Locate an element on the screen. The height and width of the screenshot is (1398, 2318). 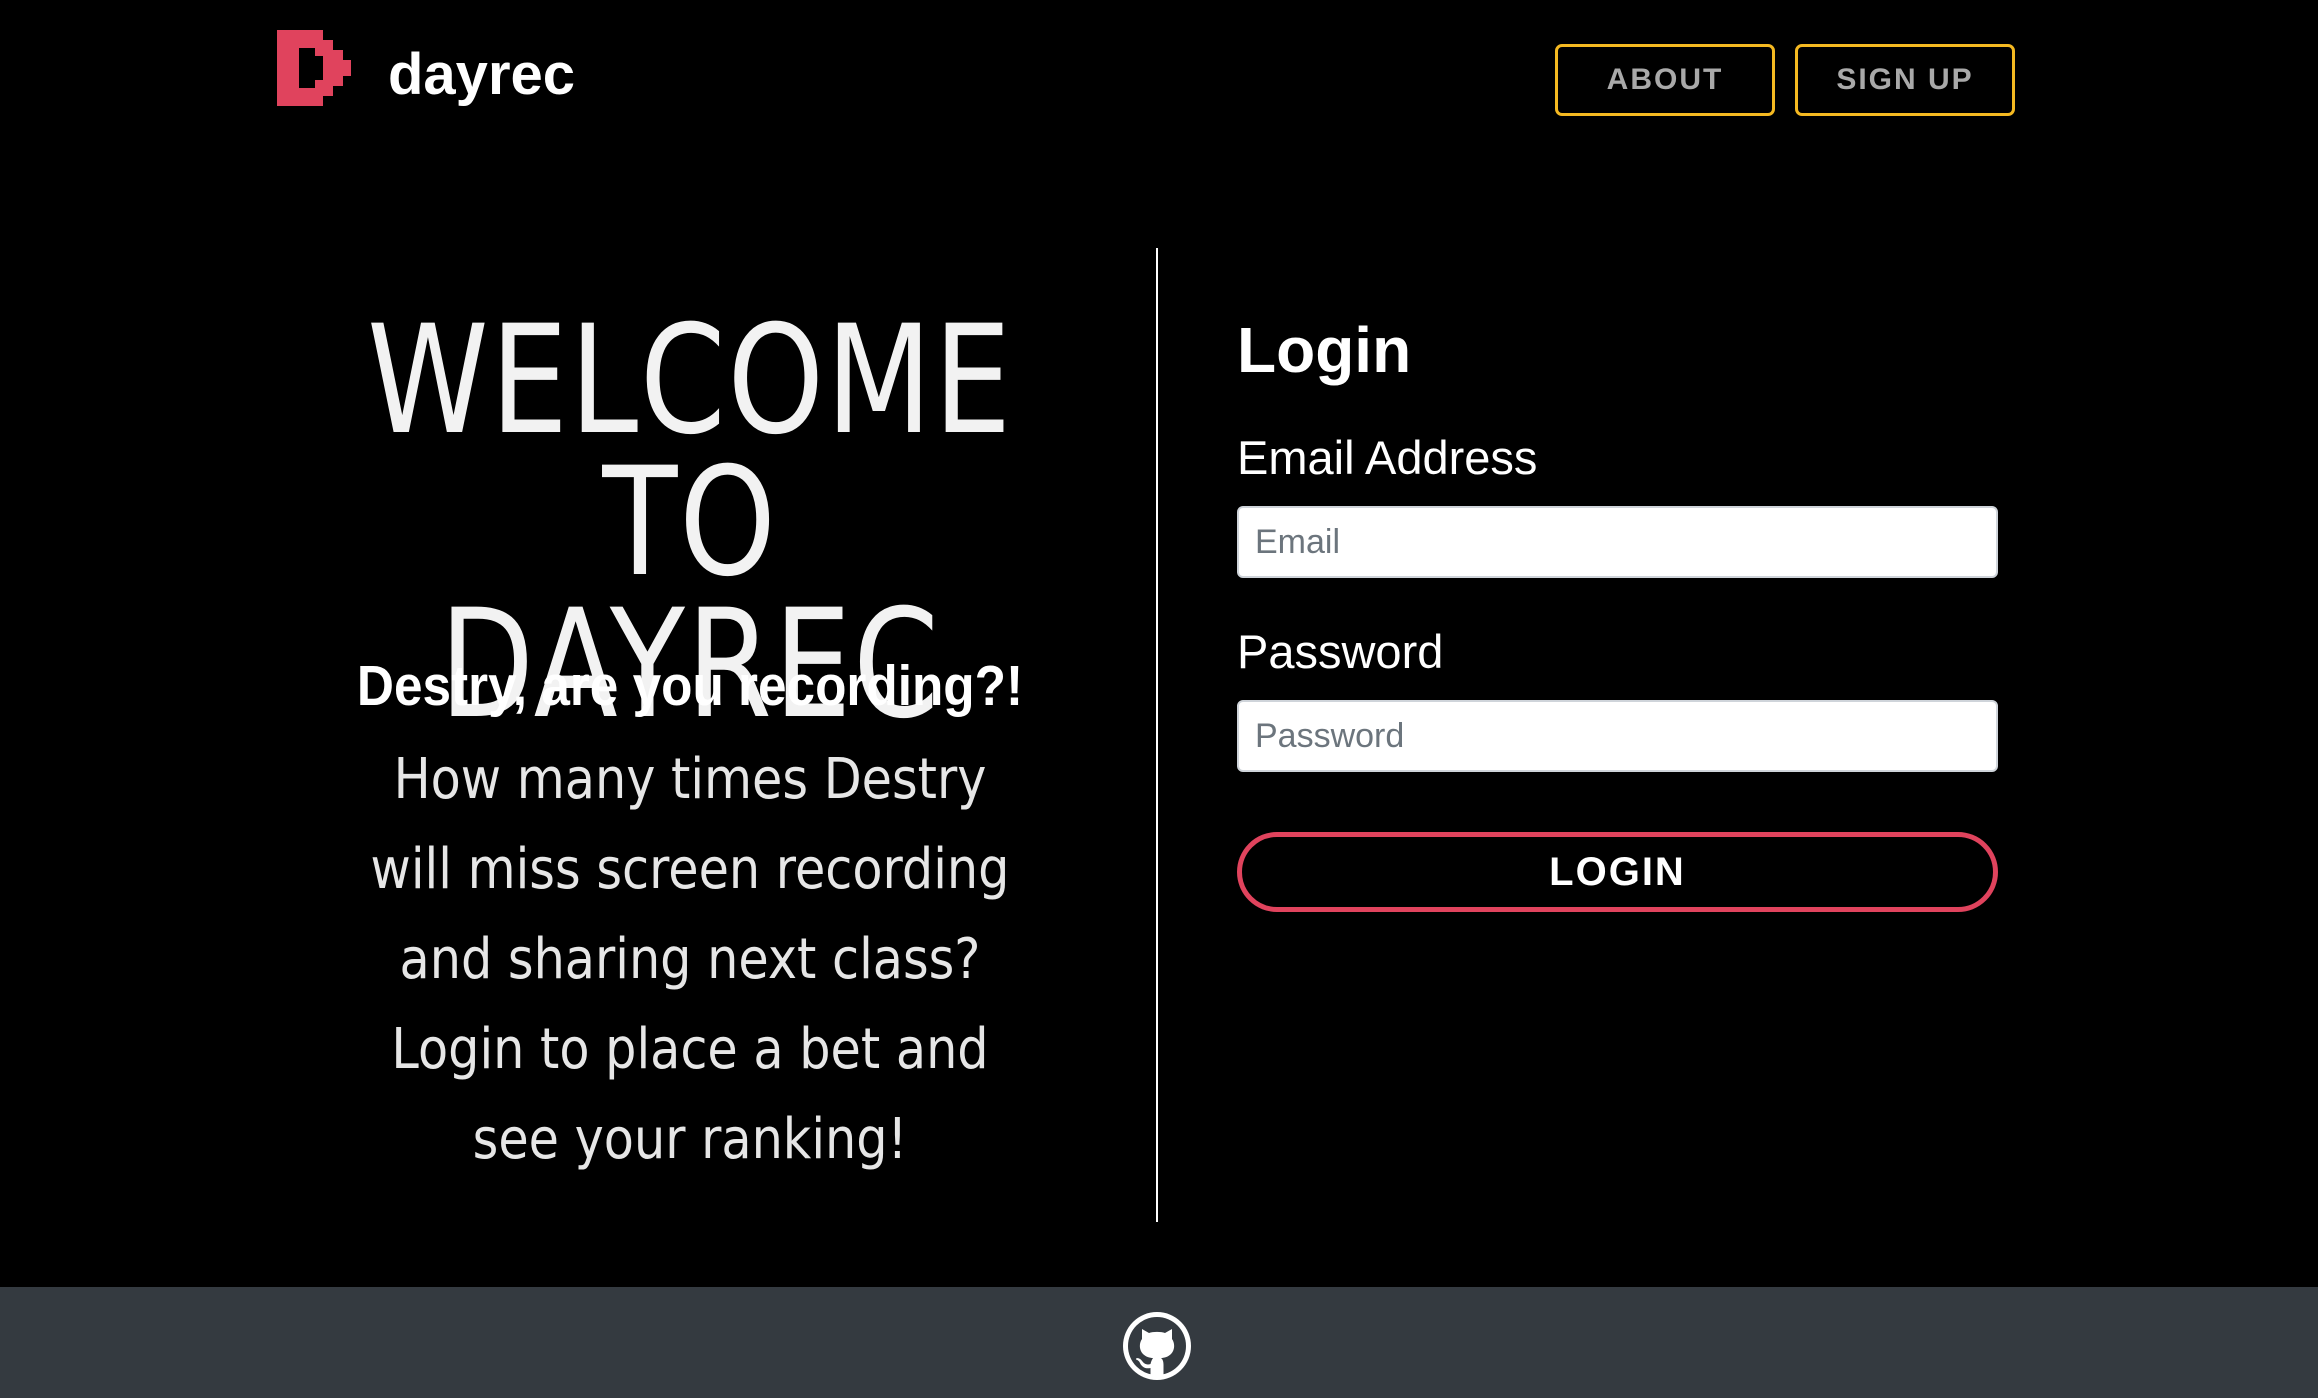
dayrec-logo-icon is located at coordinates (314, 68).